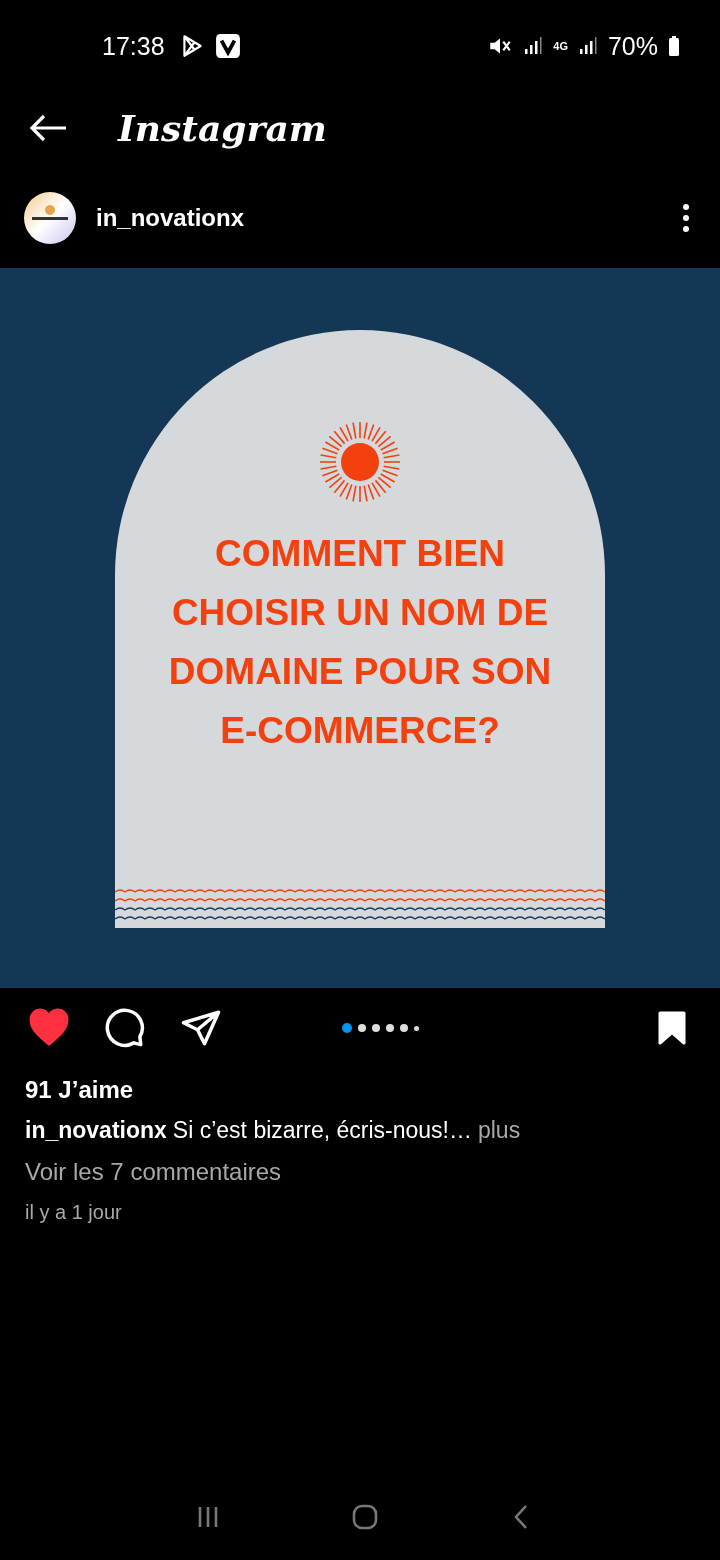 The image size is (720, 1560). What do you see at coordinates (96, 1130) in the screenshot?
I see `caption-username: in_novationx` at bounding box center [96, 1130].